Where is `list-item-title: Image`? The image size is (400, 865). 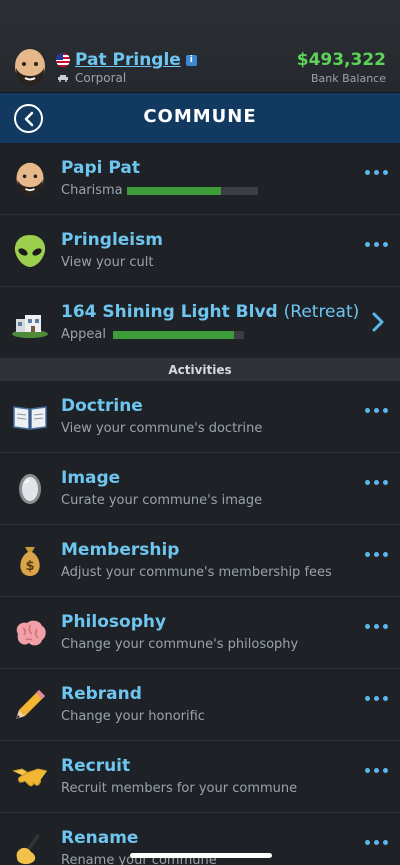 list-item-title: Image is located at coordinates (91, 478).